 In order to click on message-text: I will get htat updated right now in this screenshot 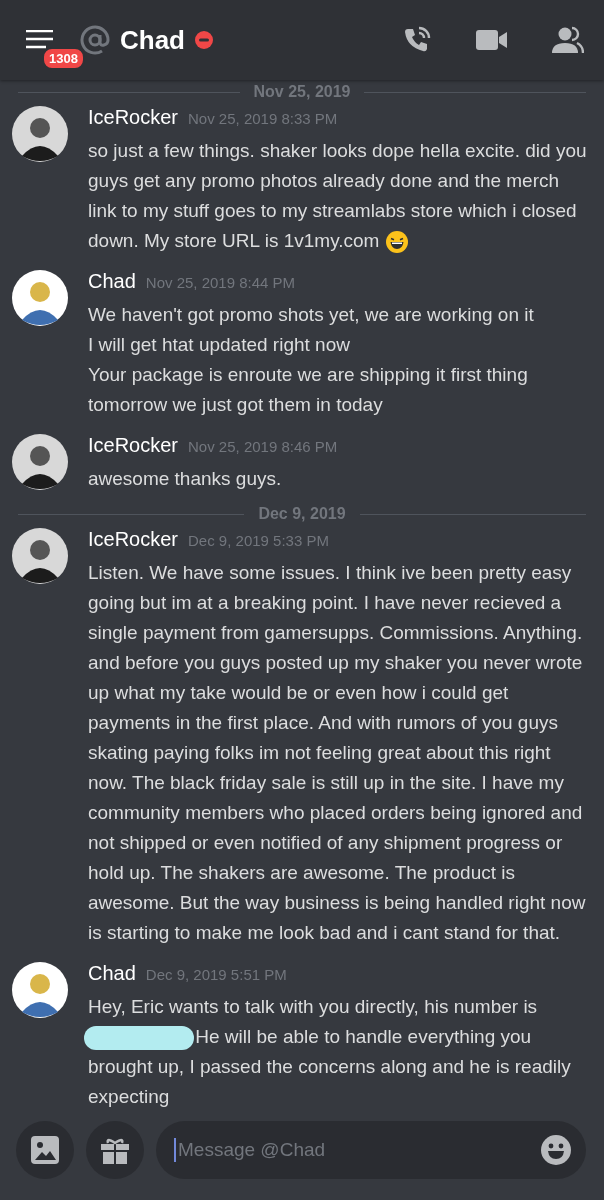, I will do `click(219, 345)`.